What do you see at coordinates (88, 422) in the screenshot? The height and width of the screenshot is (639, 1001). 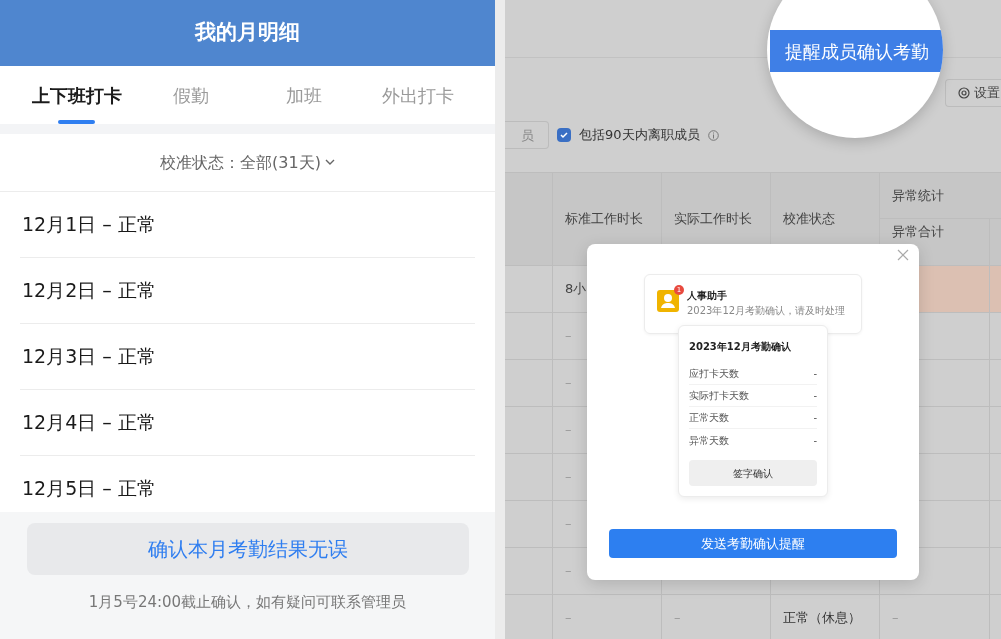 I see `day-entry: 12月4日 – 正常` at bounding box center [88, 422].